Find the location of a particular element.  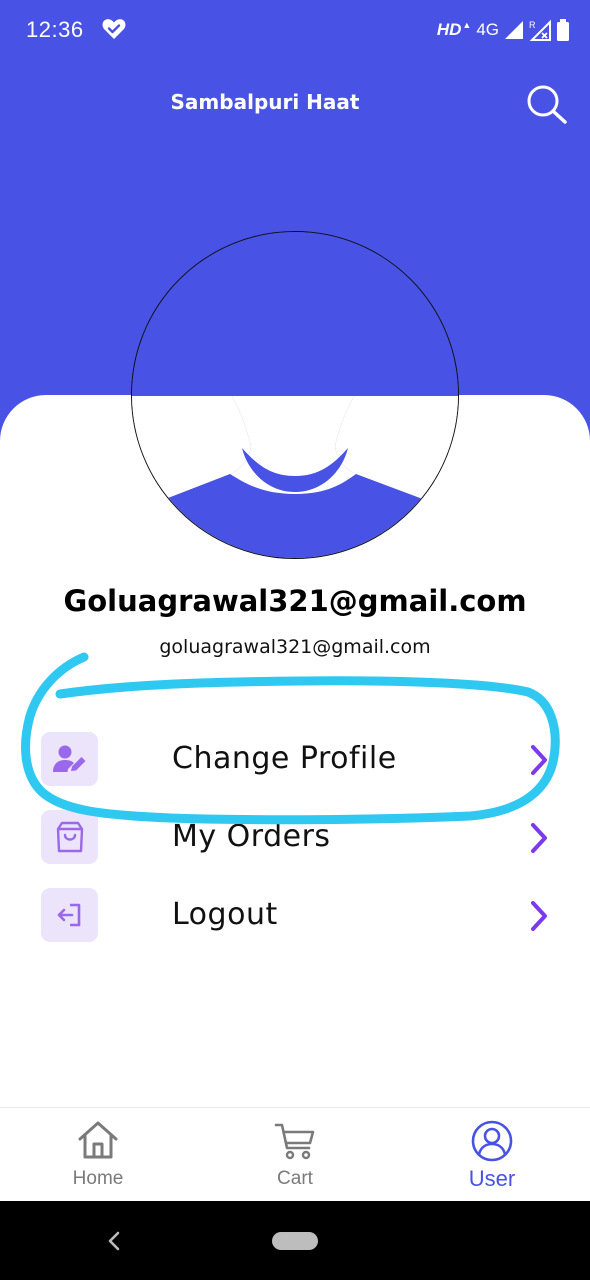

home-pill-icon is located at coordinates (295, 1241).